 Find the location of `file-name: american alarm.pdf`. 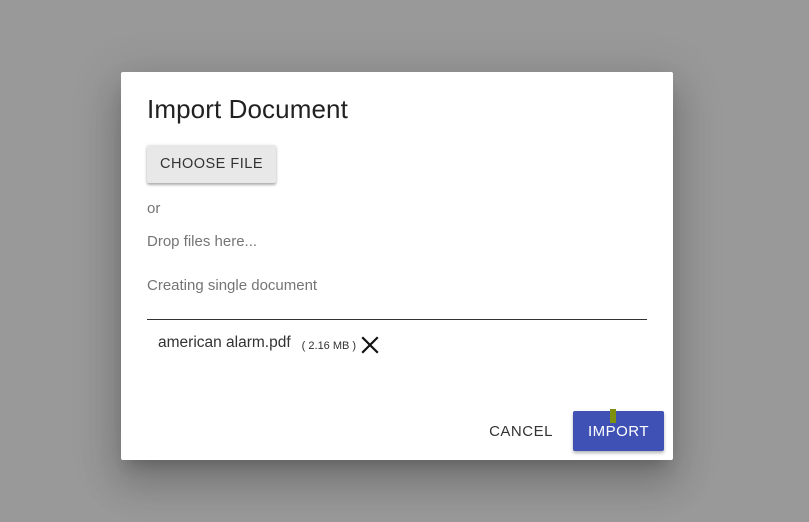

file-name: american alarm.pdf is located at coordinates (224, 342).